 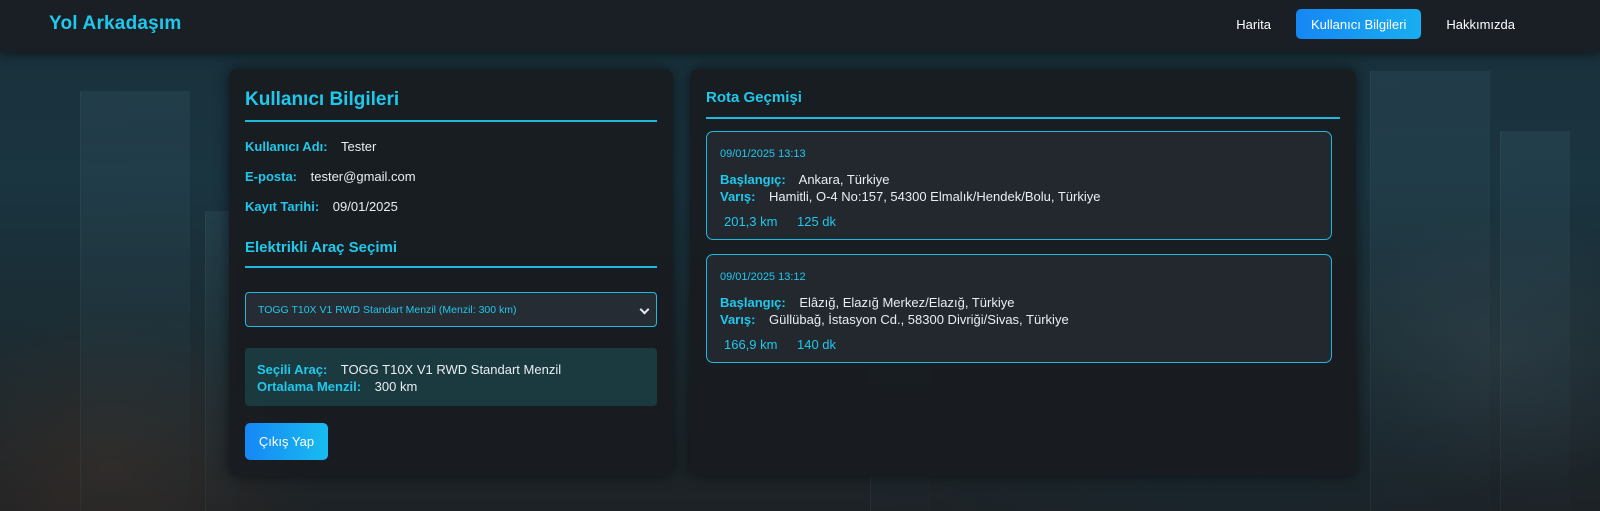 What do you see at coordinates (763, 154) in the screenshot?
I see `route-date: 09/01/2025 13:13` at bounding box center [763, 154].